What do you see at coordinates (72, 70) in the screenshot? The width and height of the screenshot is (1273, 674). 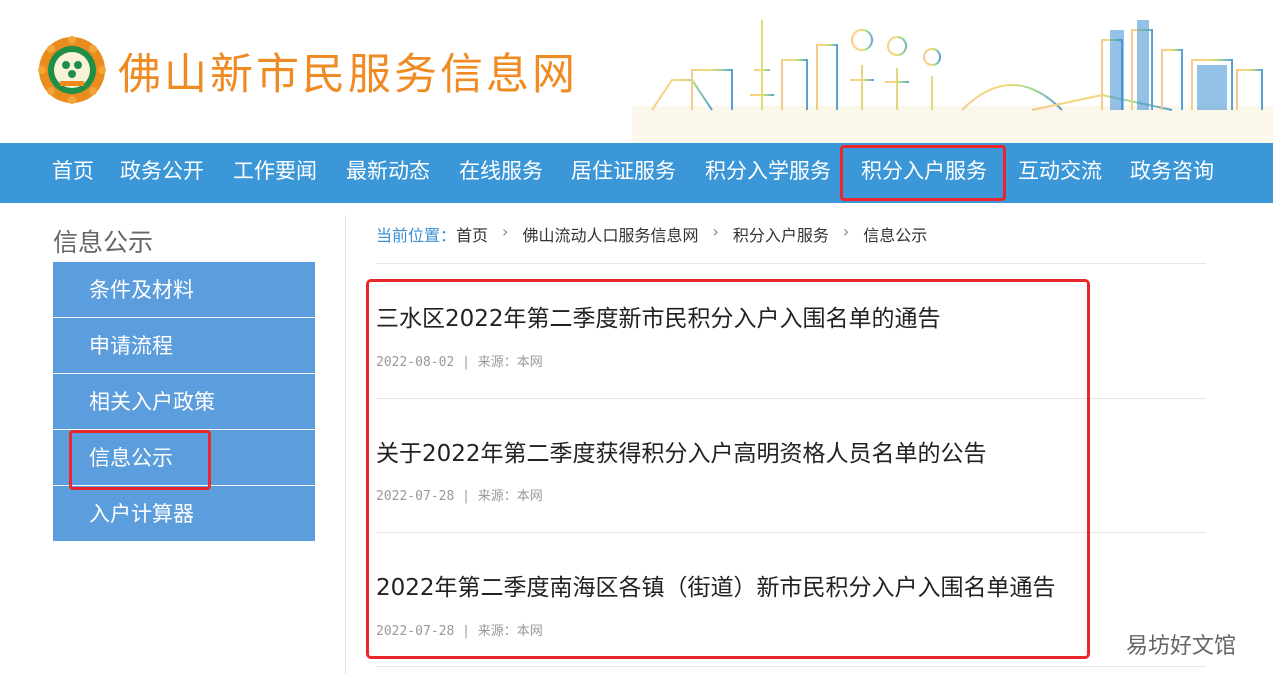 I see `foshan-emblem-icon` at bounding box center [72, 70].